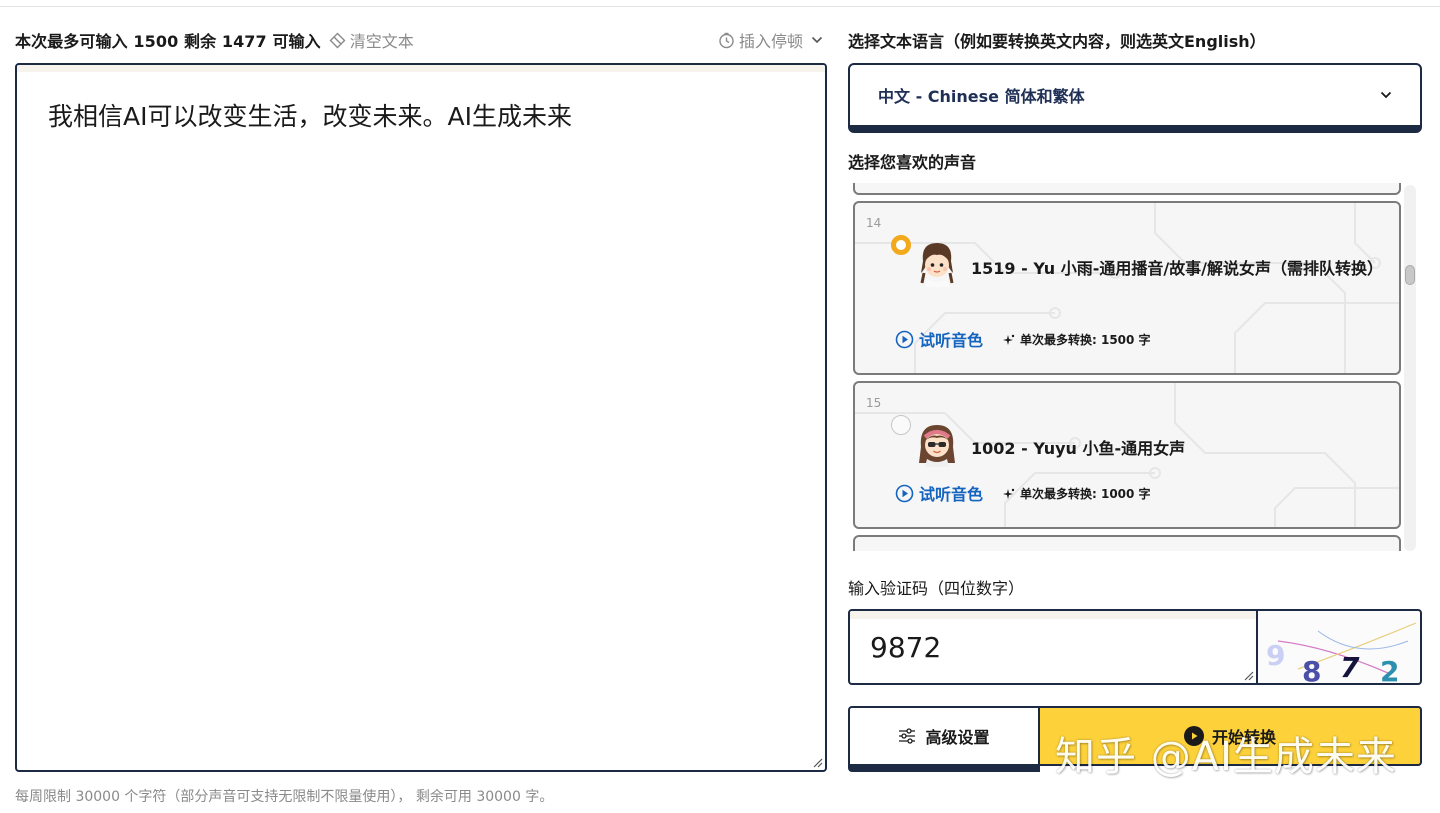 This screenshot has width=1440, height=813. What do you see at coordinates (1053, 615) in the screenshot?
I see `captcha-input-strip` at bounding box center [1053, 615].